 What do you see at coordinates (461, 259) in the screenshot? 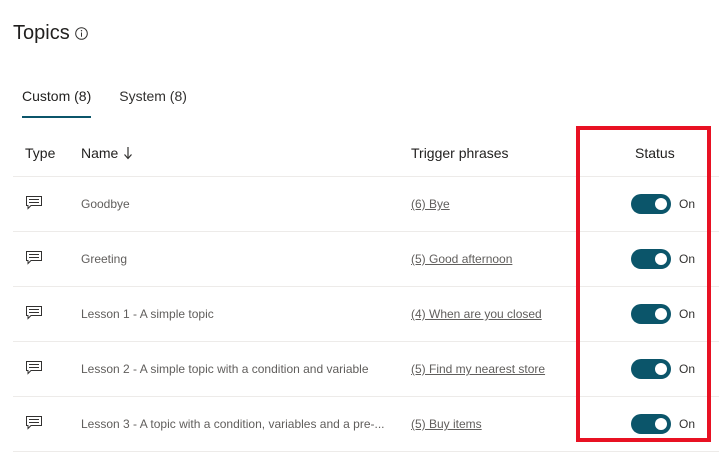
I see `trigger-phrases-link: (5) Good afternoon` at bounding box center [461, 259].